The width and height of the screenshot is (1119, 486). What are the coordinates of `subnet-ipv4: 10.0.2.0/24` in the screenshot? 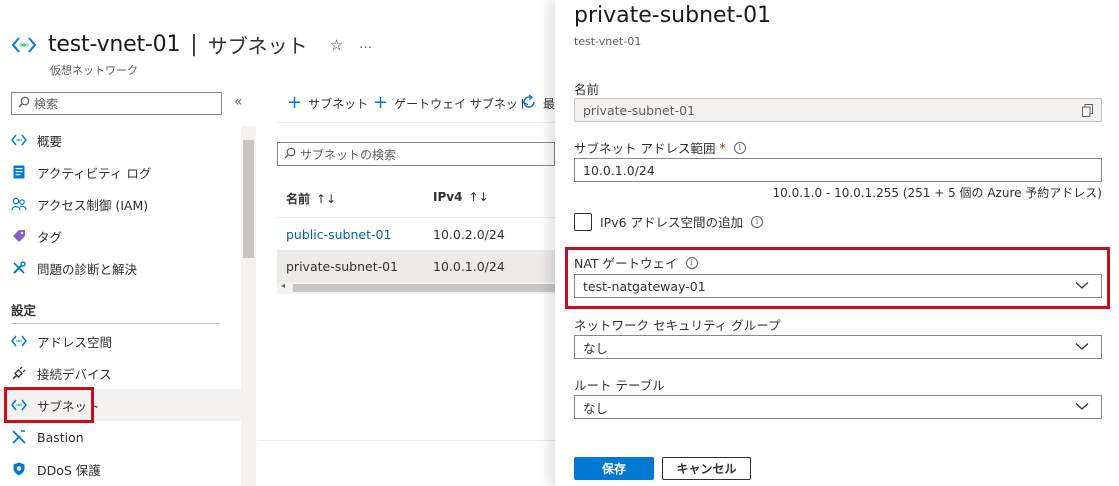 It's located at (469, 234).